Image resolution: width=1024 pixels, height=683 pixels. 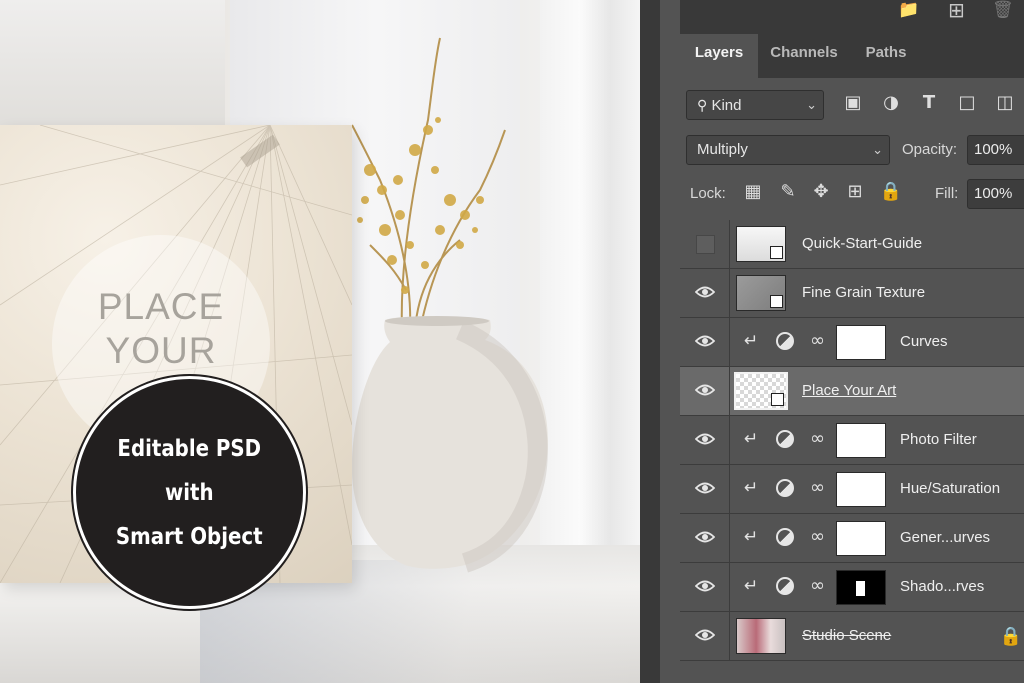 What do you see at coordinates (862, 243) in the screenshot?
I see `layer-name: Quick-Start-Guide` at bounding box center [862, 243].